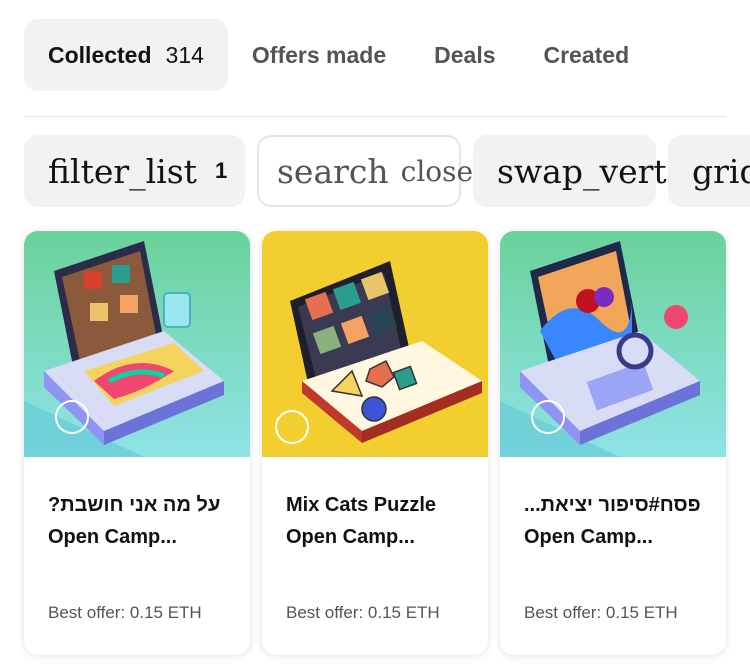 Image resolution: width=750 pixels, height=672 pixels. What do you see at coordinates (375, 116) in the screenshot?
I see `tabs-divider` at bounding box center [375, 116].